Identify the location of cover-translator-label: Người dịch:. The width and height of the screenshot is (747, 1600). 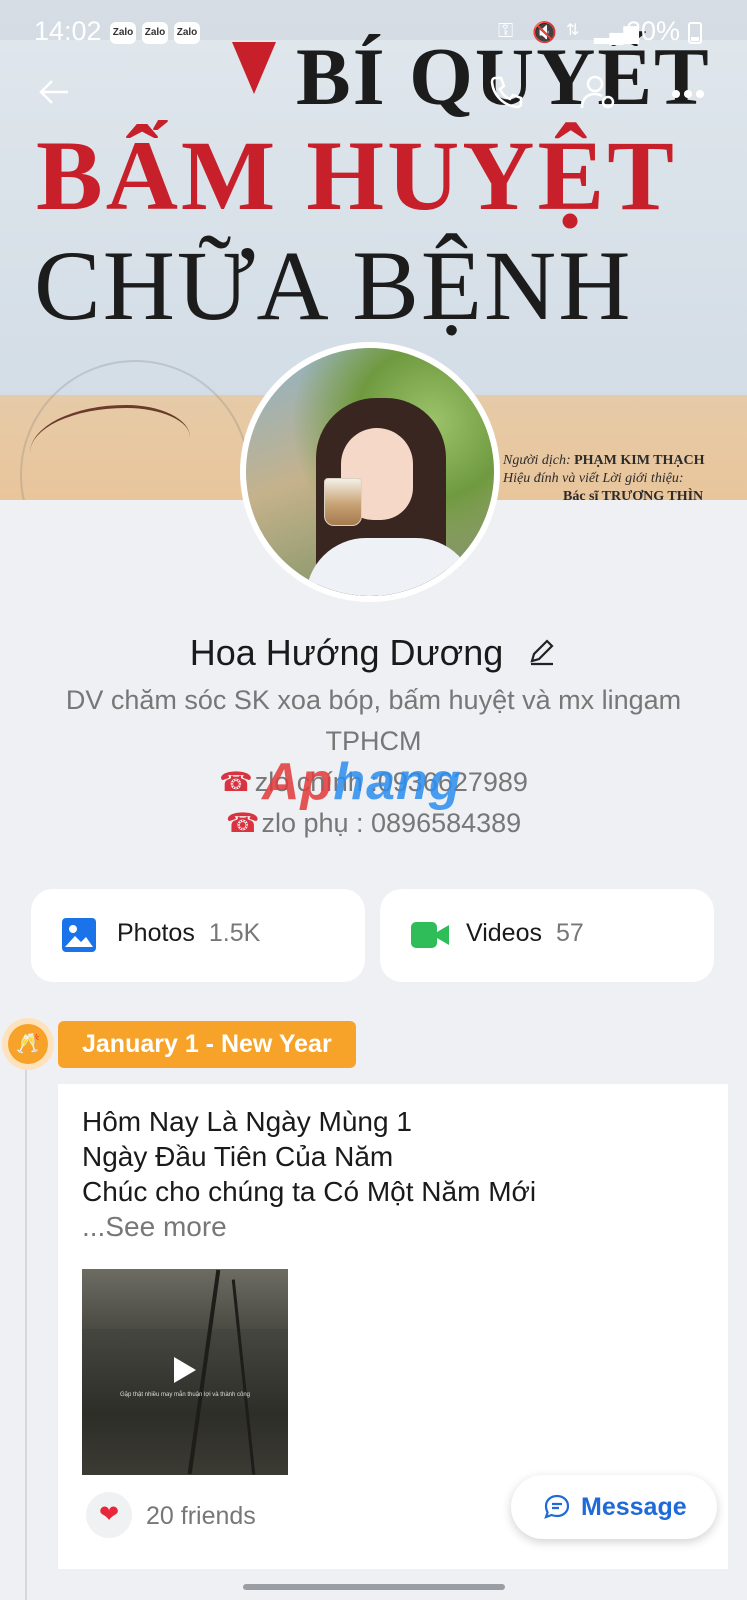
(537, 460).